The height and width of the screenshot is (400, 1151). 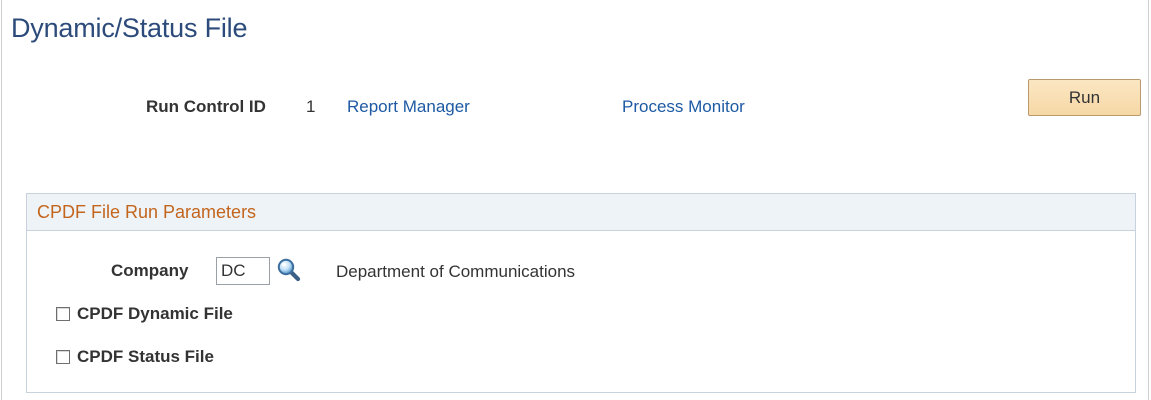 What do you see at coordinates (129, 28) in the screenshot?
I see `page-title: Dynamic/Status File` at bounding box center [129, 28].